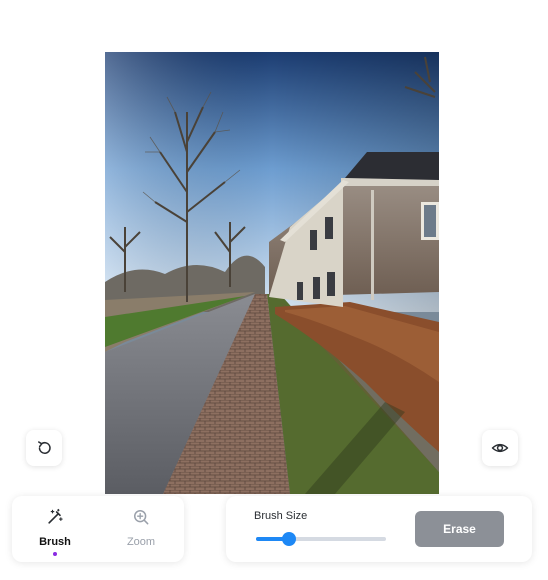  I want to click on brush-size-slider, so click(321, 539).